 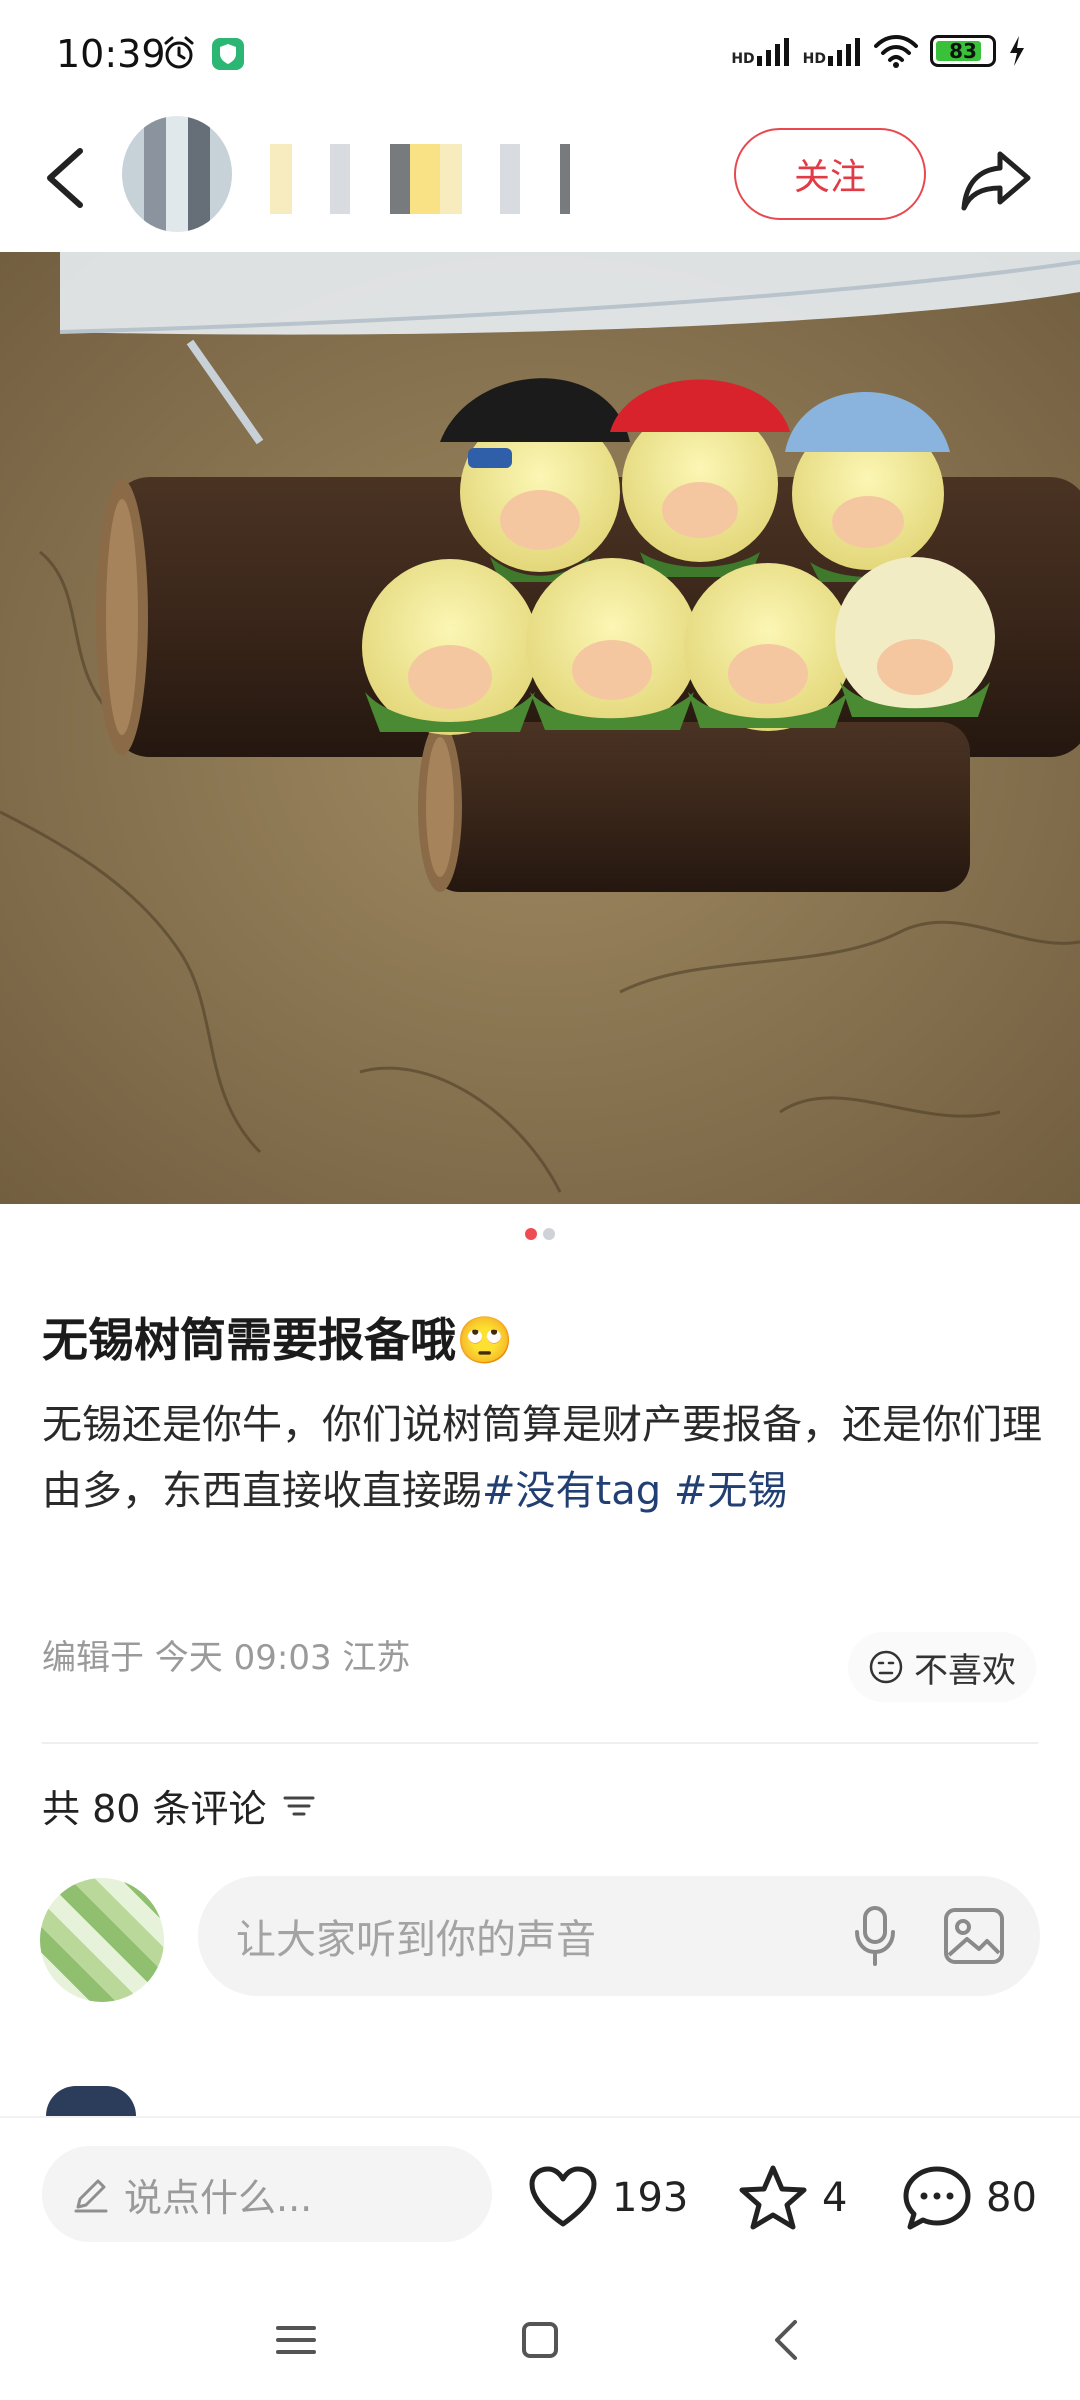 I want to click on meh-face-icon, so click(x=886, y=1667).